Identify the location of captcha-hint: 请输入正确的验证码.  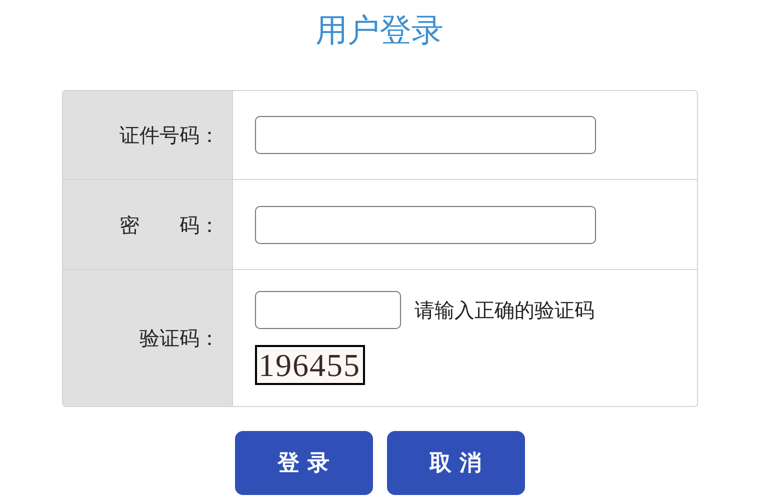
(504, 310).